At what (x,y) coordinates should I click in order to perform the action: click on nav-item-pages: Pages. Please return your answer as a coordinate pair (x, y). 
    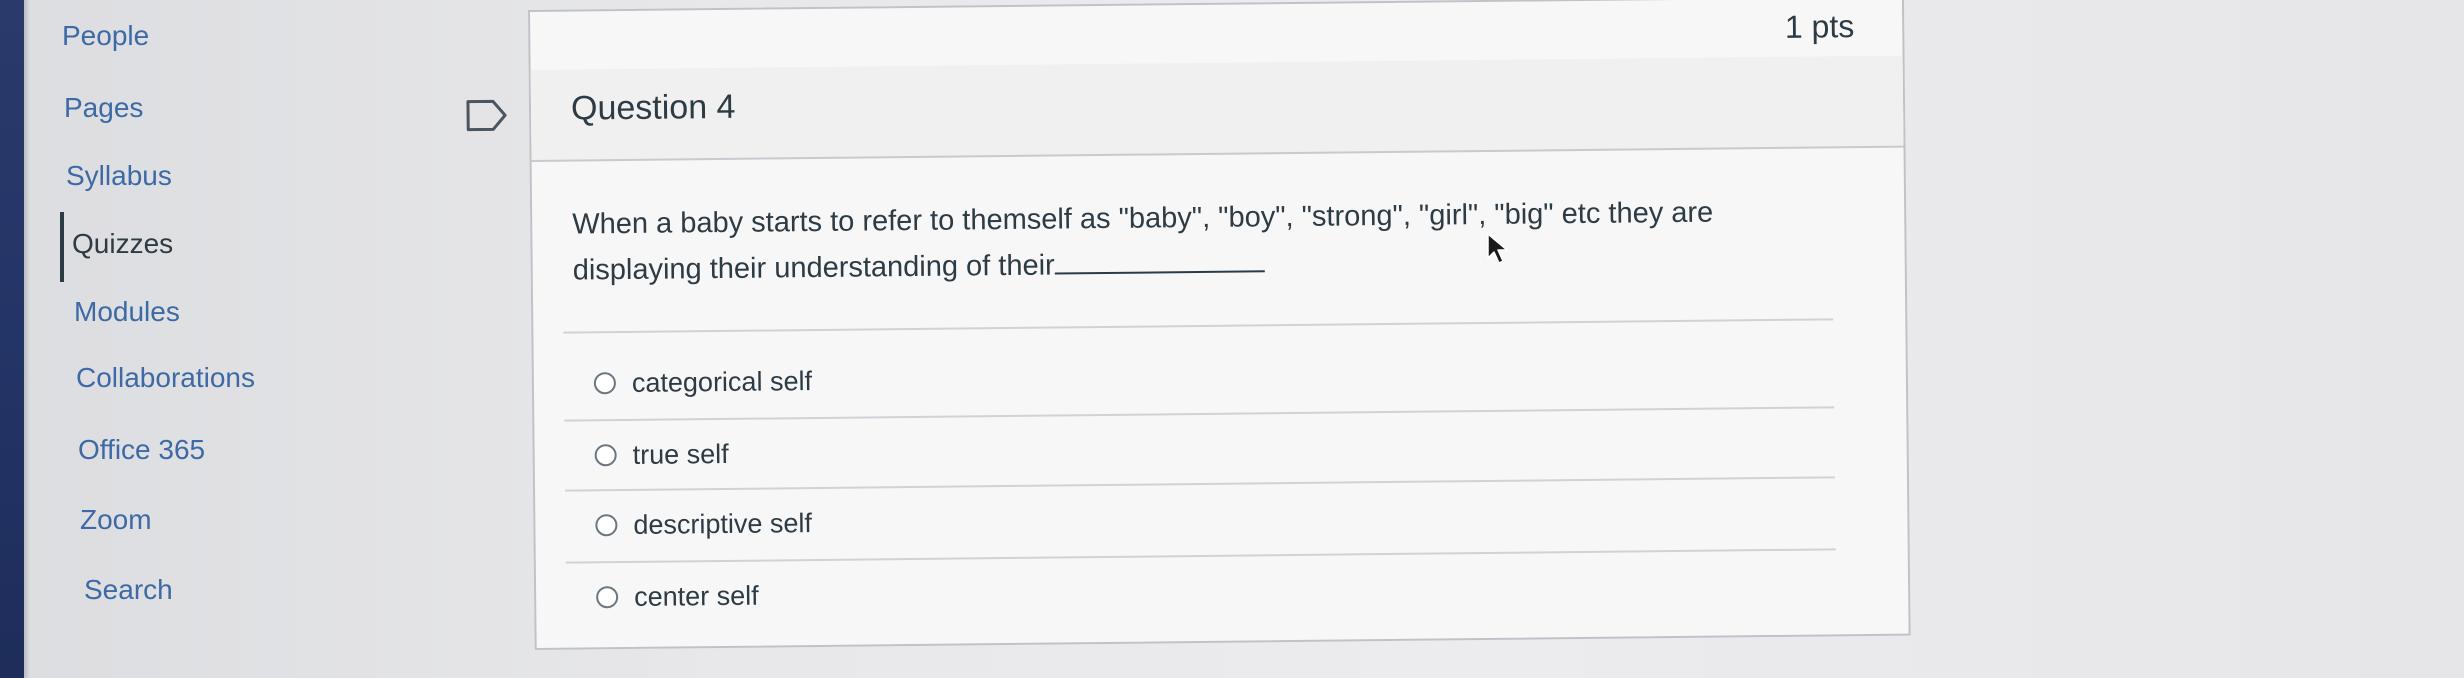
    Looking at the image, I should click on (103, 108).